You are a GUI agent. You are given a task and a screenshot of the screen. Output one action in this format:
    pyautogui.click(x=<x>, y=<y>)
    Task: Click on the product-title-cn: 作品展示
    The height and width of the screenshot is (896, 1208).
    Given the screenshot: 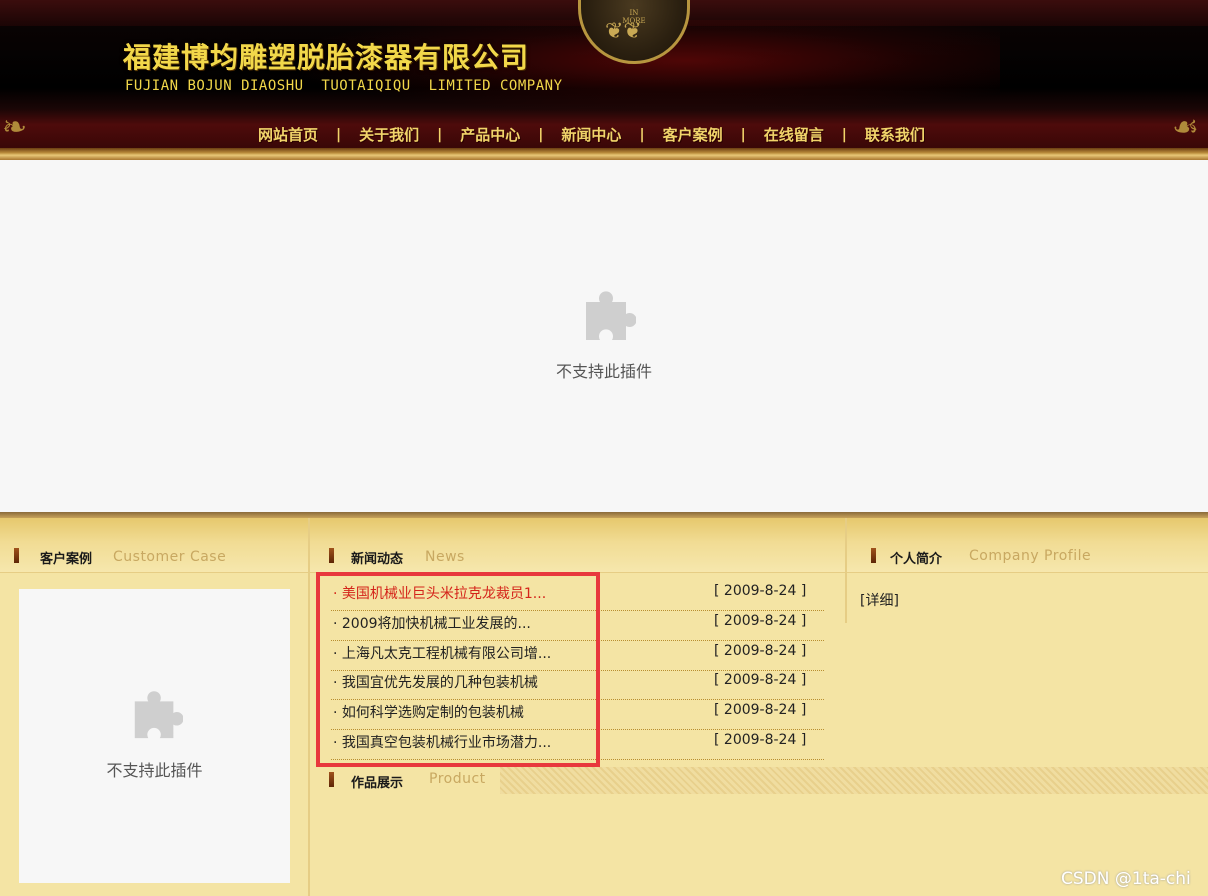 What is the action you would take?
    pyautogui.click(x=377, y=783)
    